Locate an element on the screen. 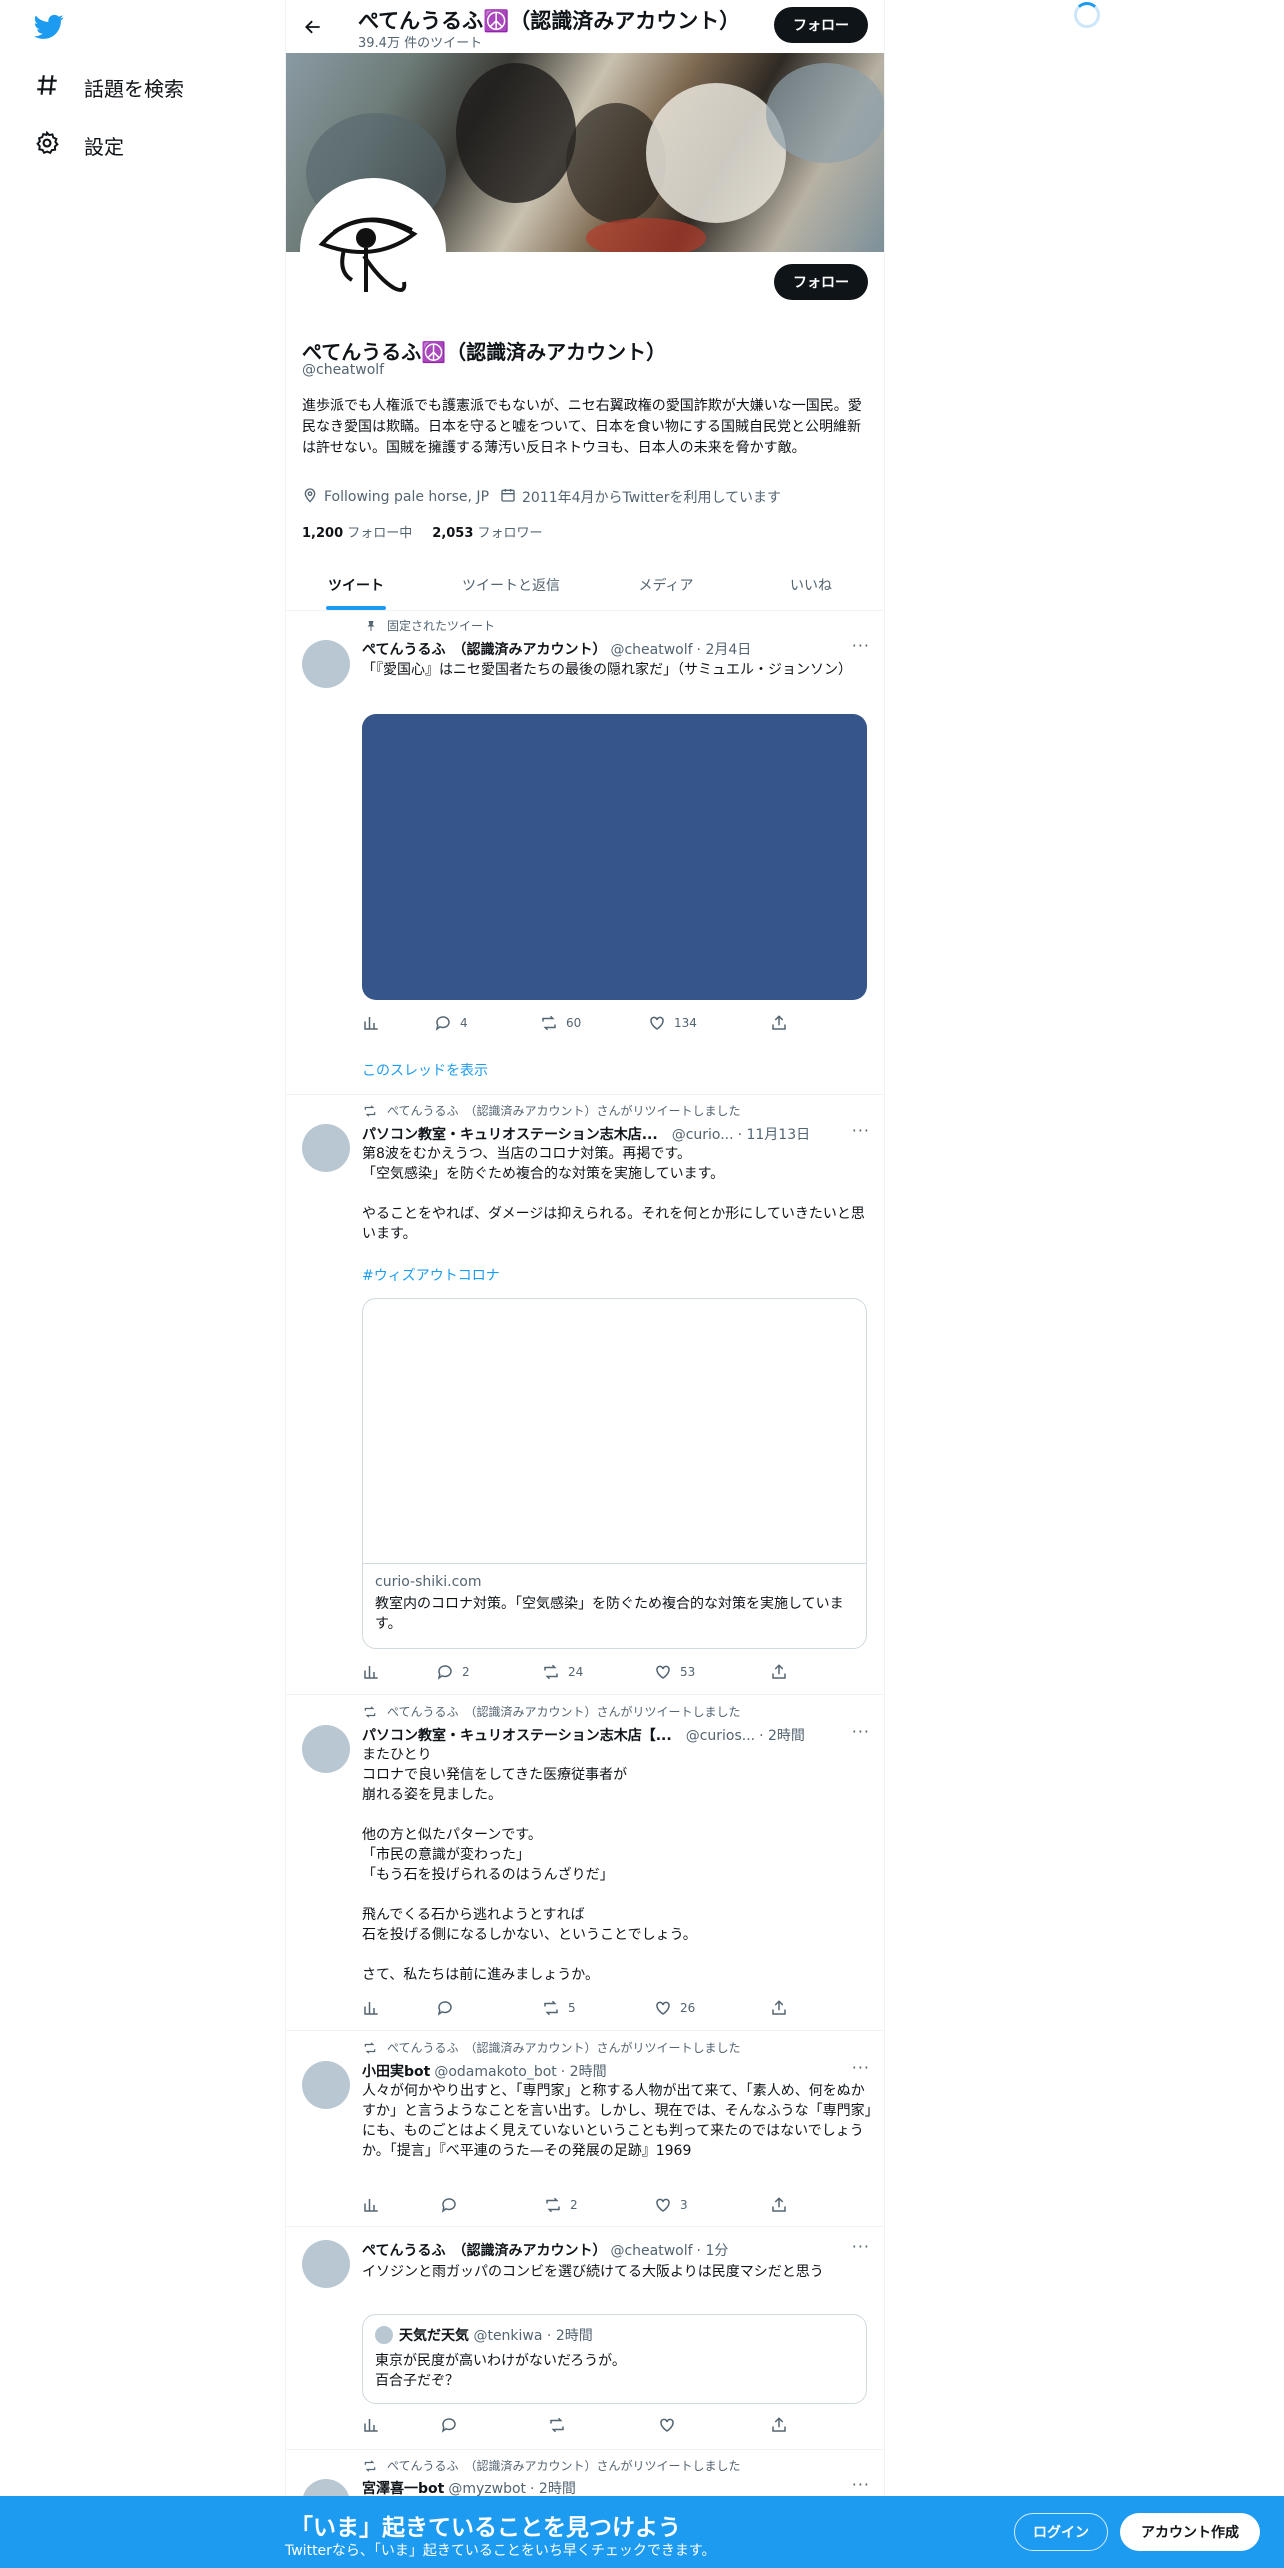  retweet-button: 2 is located at coordinates (561, 2205).